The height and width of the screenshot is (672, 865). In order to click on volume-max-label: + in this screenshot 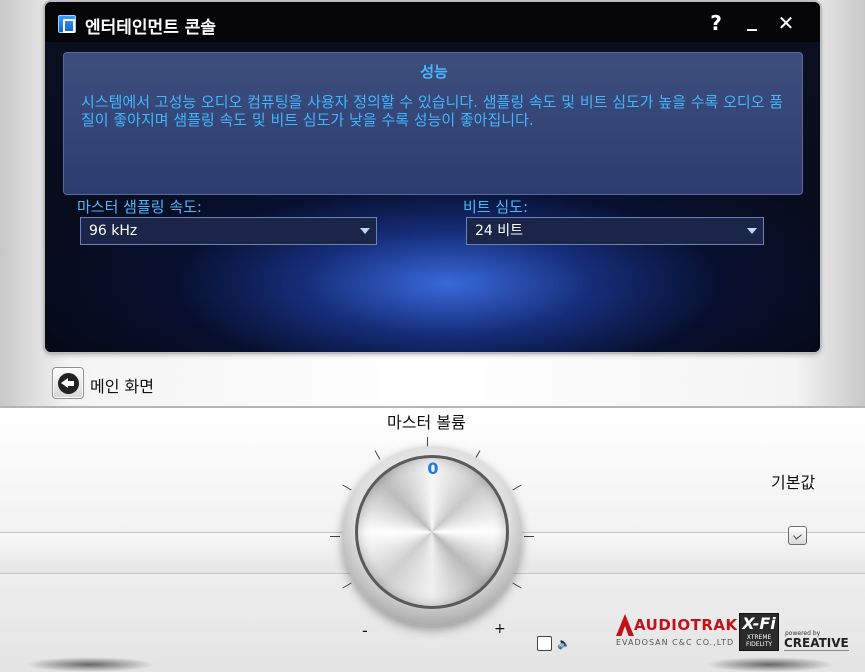, I will do `click(500, 629)`.